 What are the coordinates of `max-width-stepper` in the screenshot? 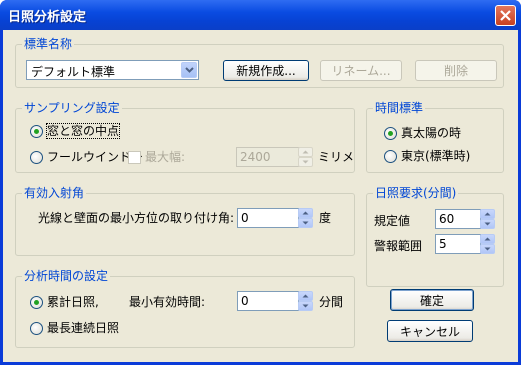 It's located at (305, 157).